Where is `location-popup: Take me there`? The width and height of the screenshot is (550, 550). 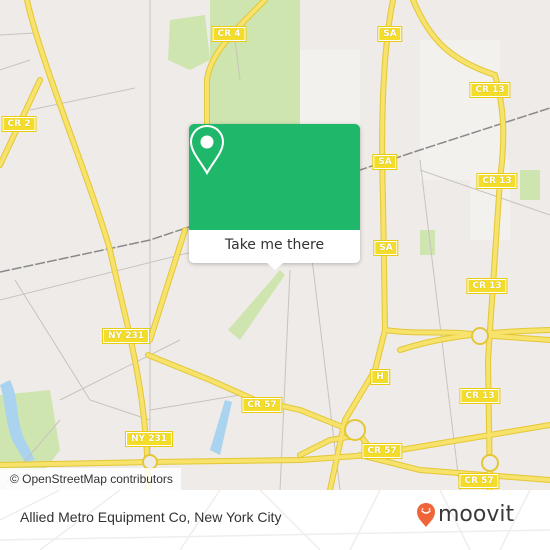 location-popup: Take me there is located at coordinates (274, 197).